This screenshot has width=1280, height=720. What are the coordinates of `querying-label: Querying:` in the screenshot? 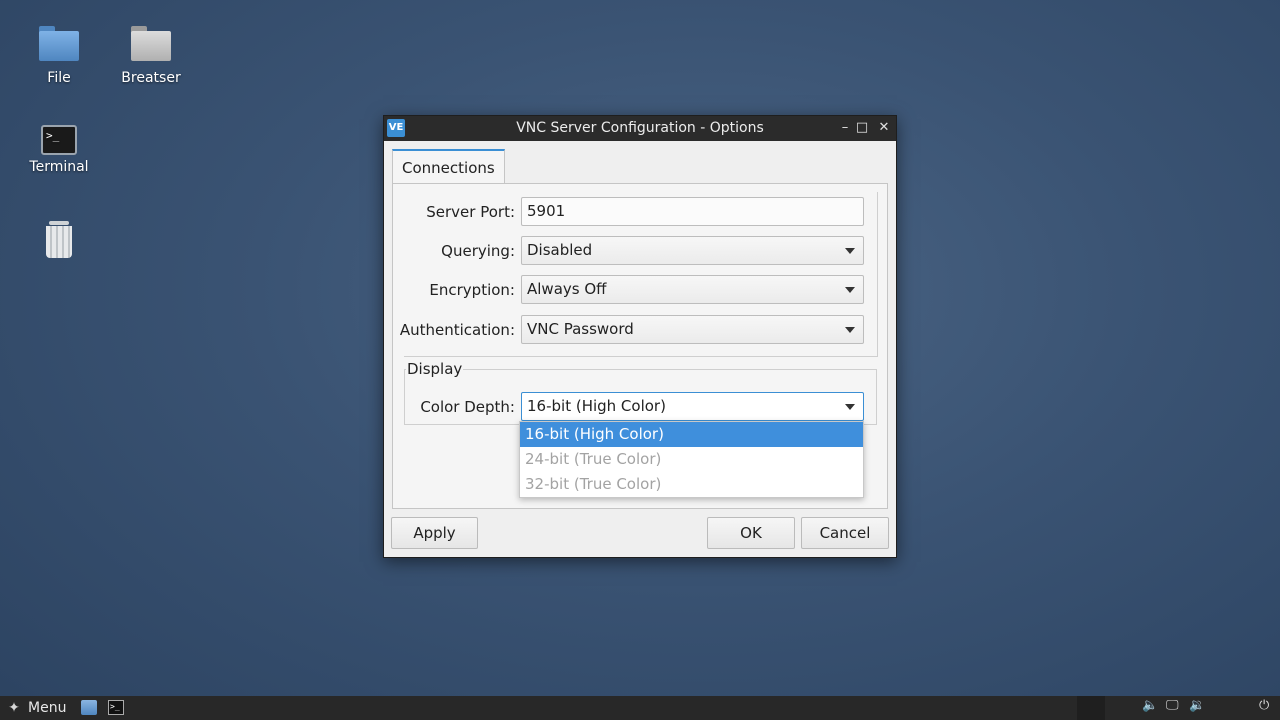 It's located at (478, 251).